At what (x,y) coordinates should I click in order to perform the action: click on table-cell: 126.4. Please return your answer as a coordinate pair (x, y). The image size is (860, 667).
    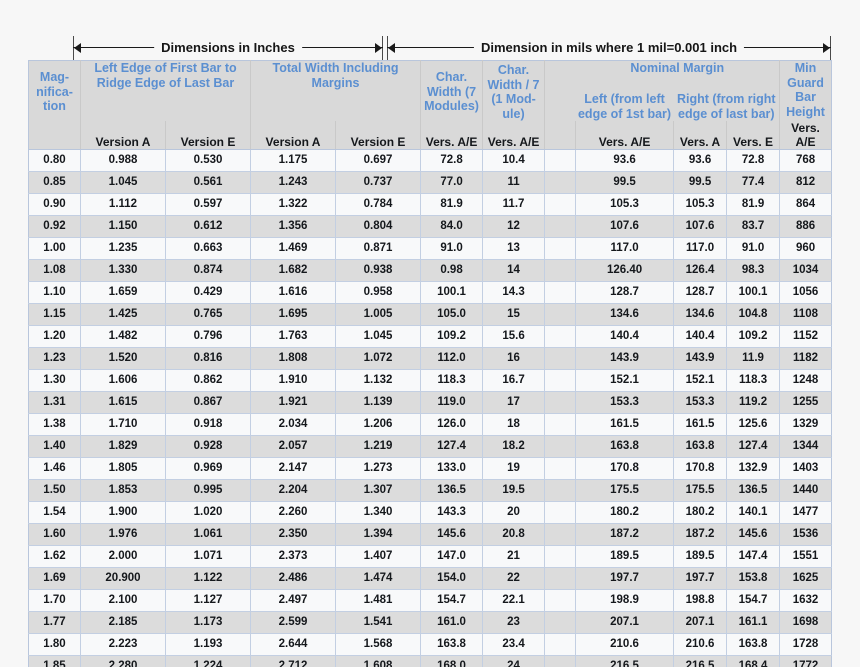
    Looking at the image, I should click on (700, 270).